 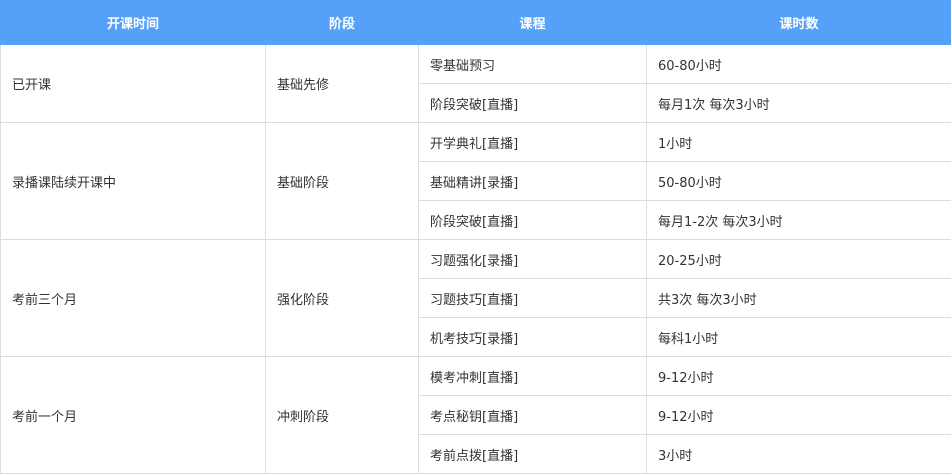 What do you see at coordinates (533, 298) in the screenshot?
I see `course-cell: 习题技巧[直播]` at bounding box center [533, 298].